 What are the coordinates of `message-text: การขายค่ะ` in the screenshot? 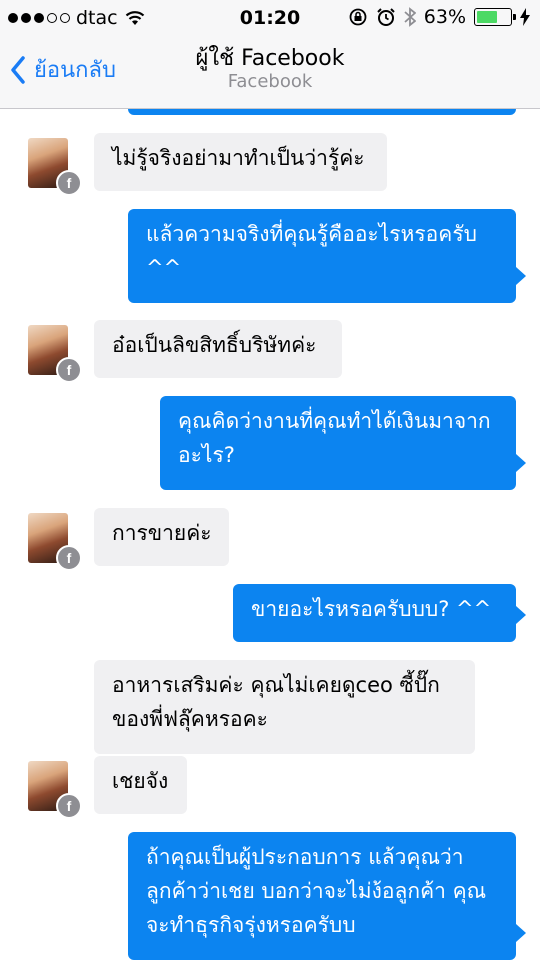 It's located at (162, 533).